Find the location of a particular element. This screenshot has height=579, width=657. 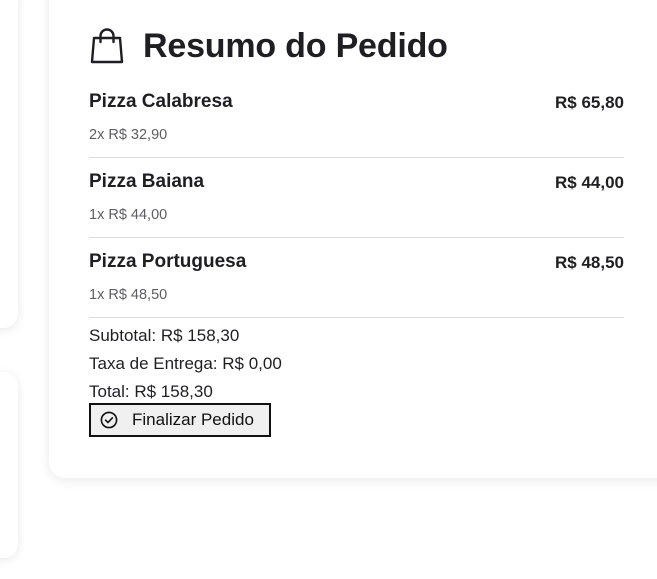

left-panel-card is located at coordinates (9, 164).